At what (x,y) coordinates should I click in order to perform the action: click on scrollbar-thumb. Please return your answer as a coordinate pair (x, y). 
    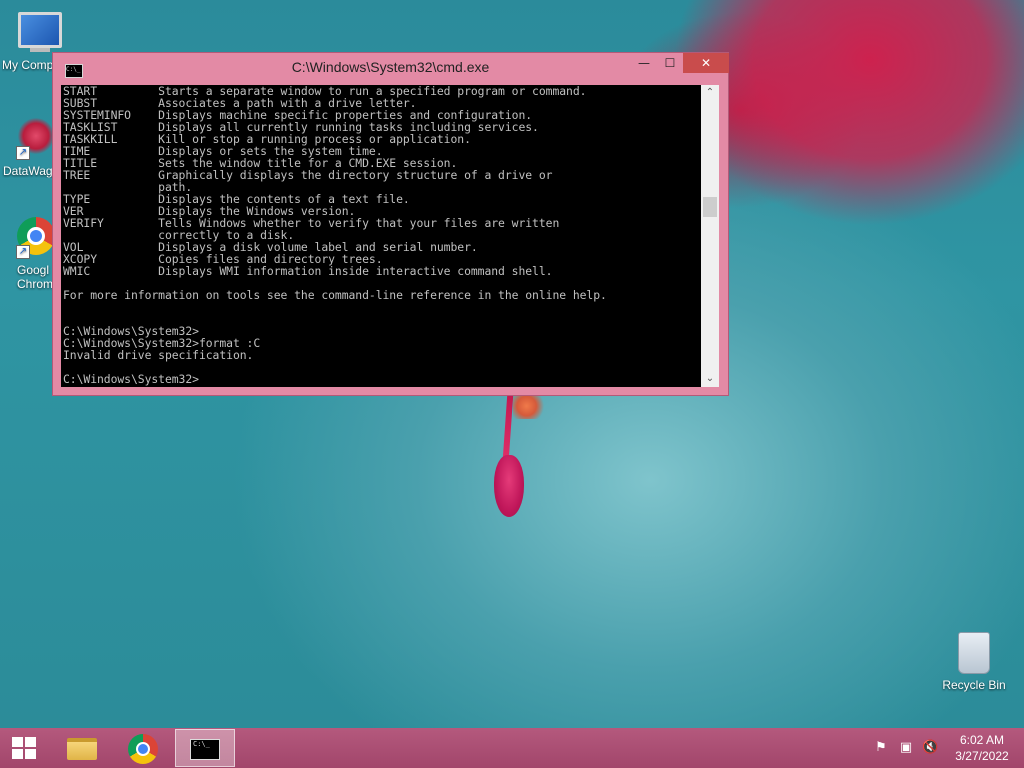
    Looking at the image, I should click on (710, 207).